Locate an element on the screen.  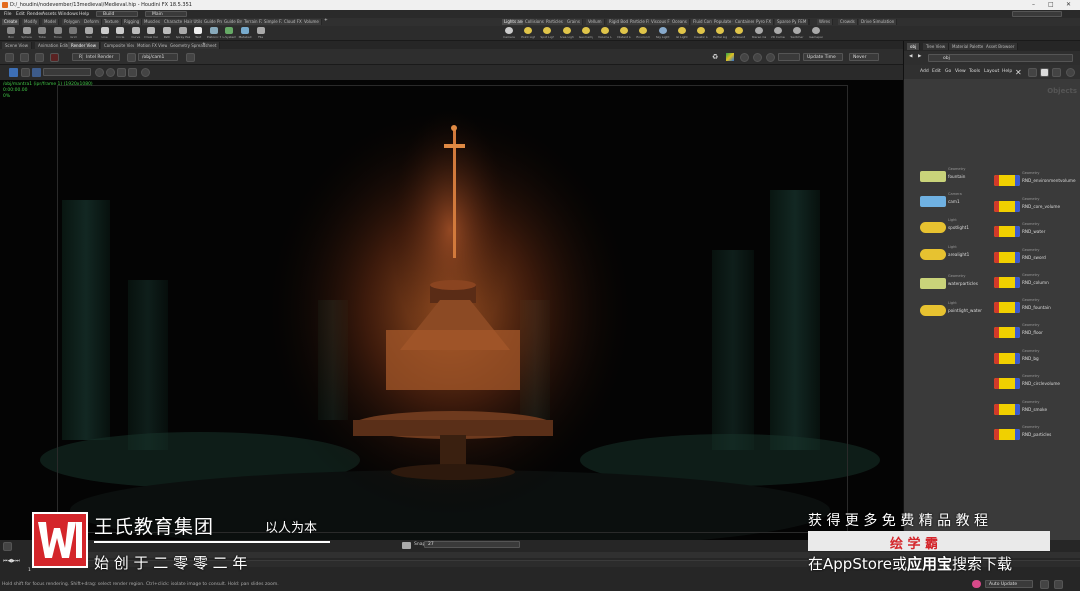
pause-icon is located at coordinates (39, 57).